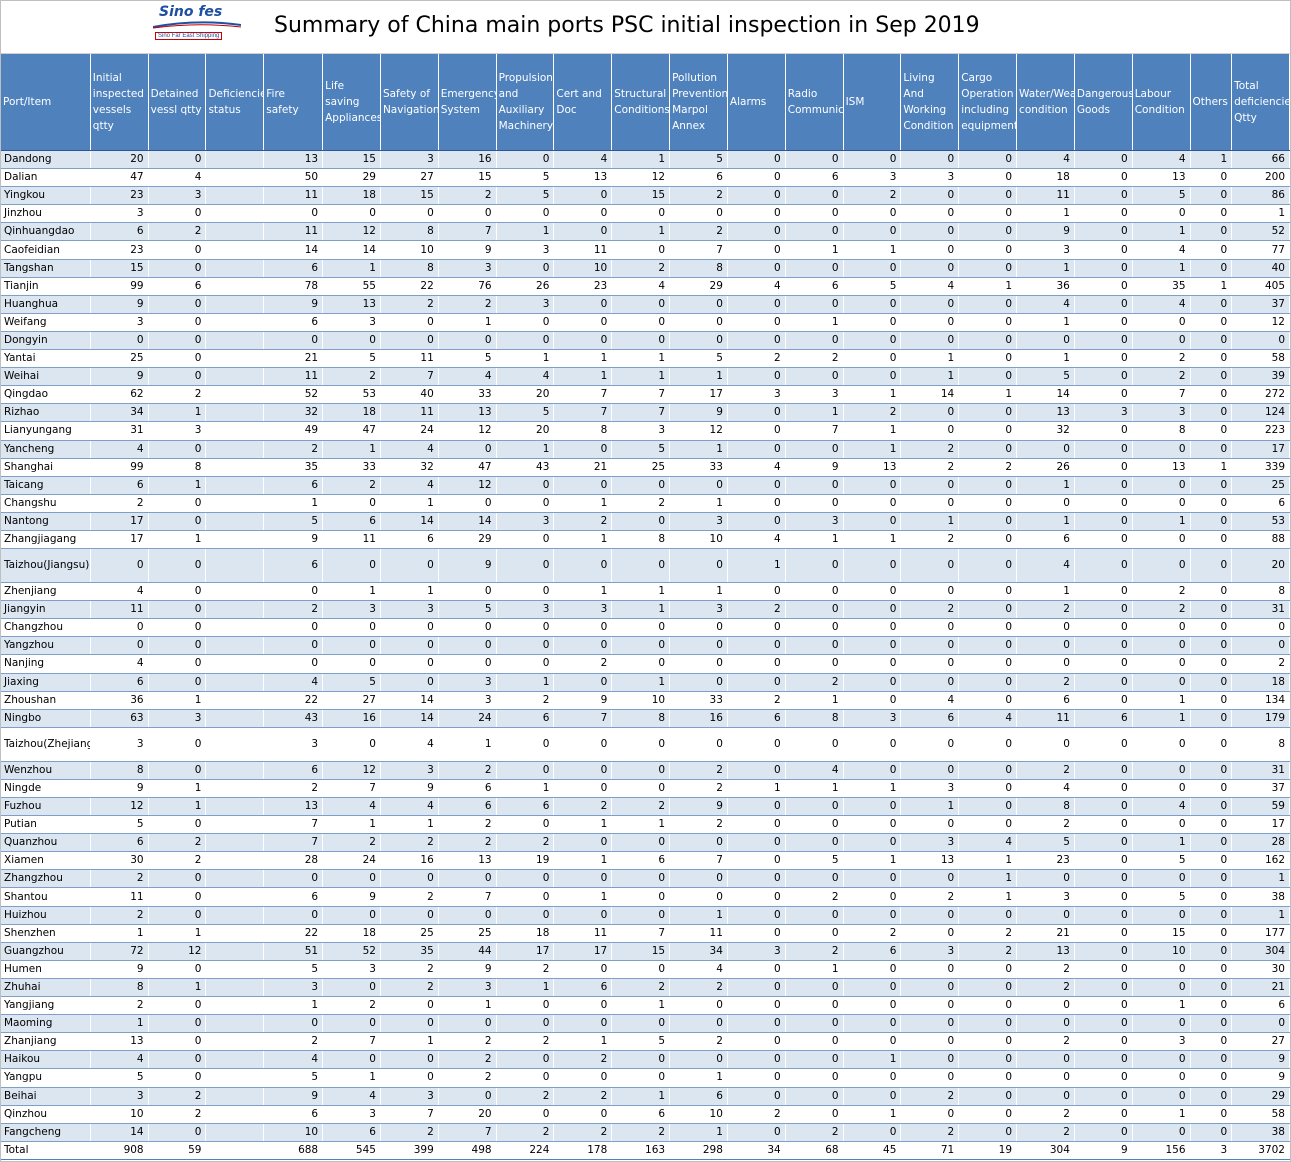 This screenshot has height=1162, width=1291. I want to click on value-cell: 45, so click(872, 1150).